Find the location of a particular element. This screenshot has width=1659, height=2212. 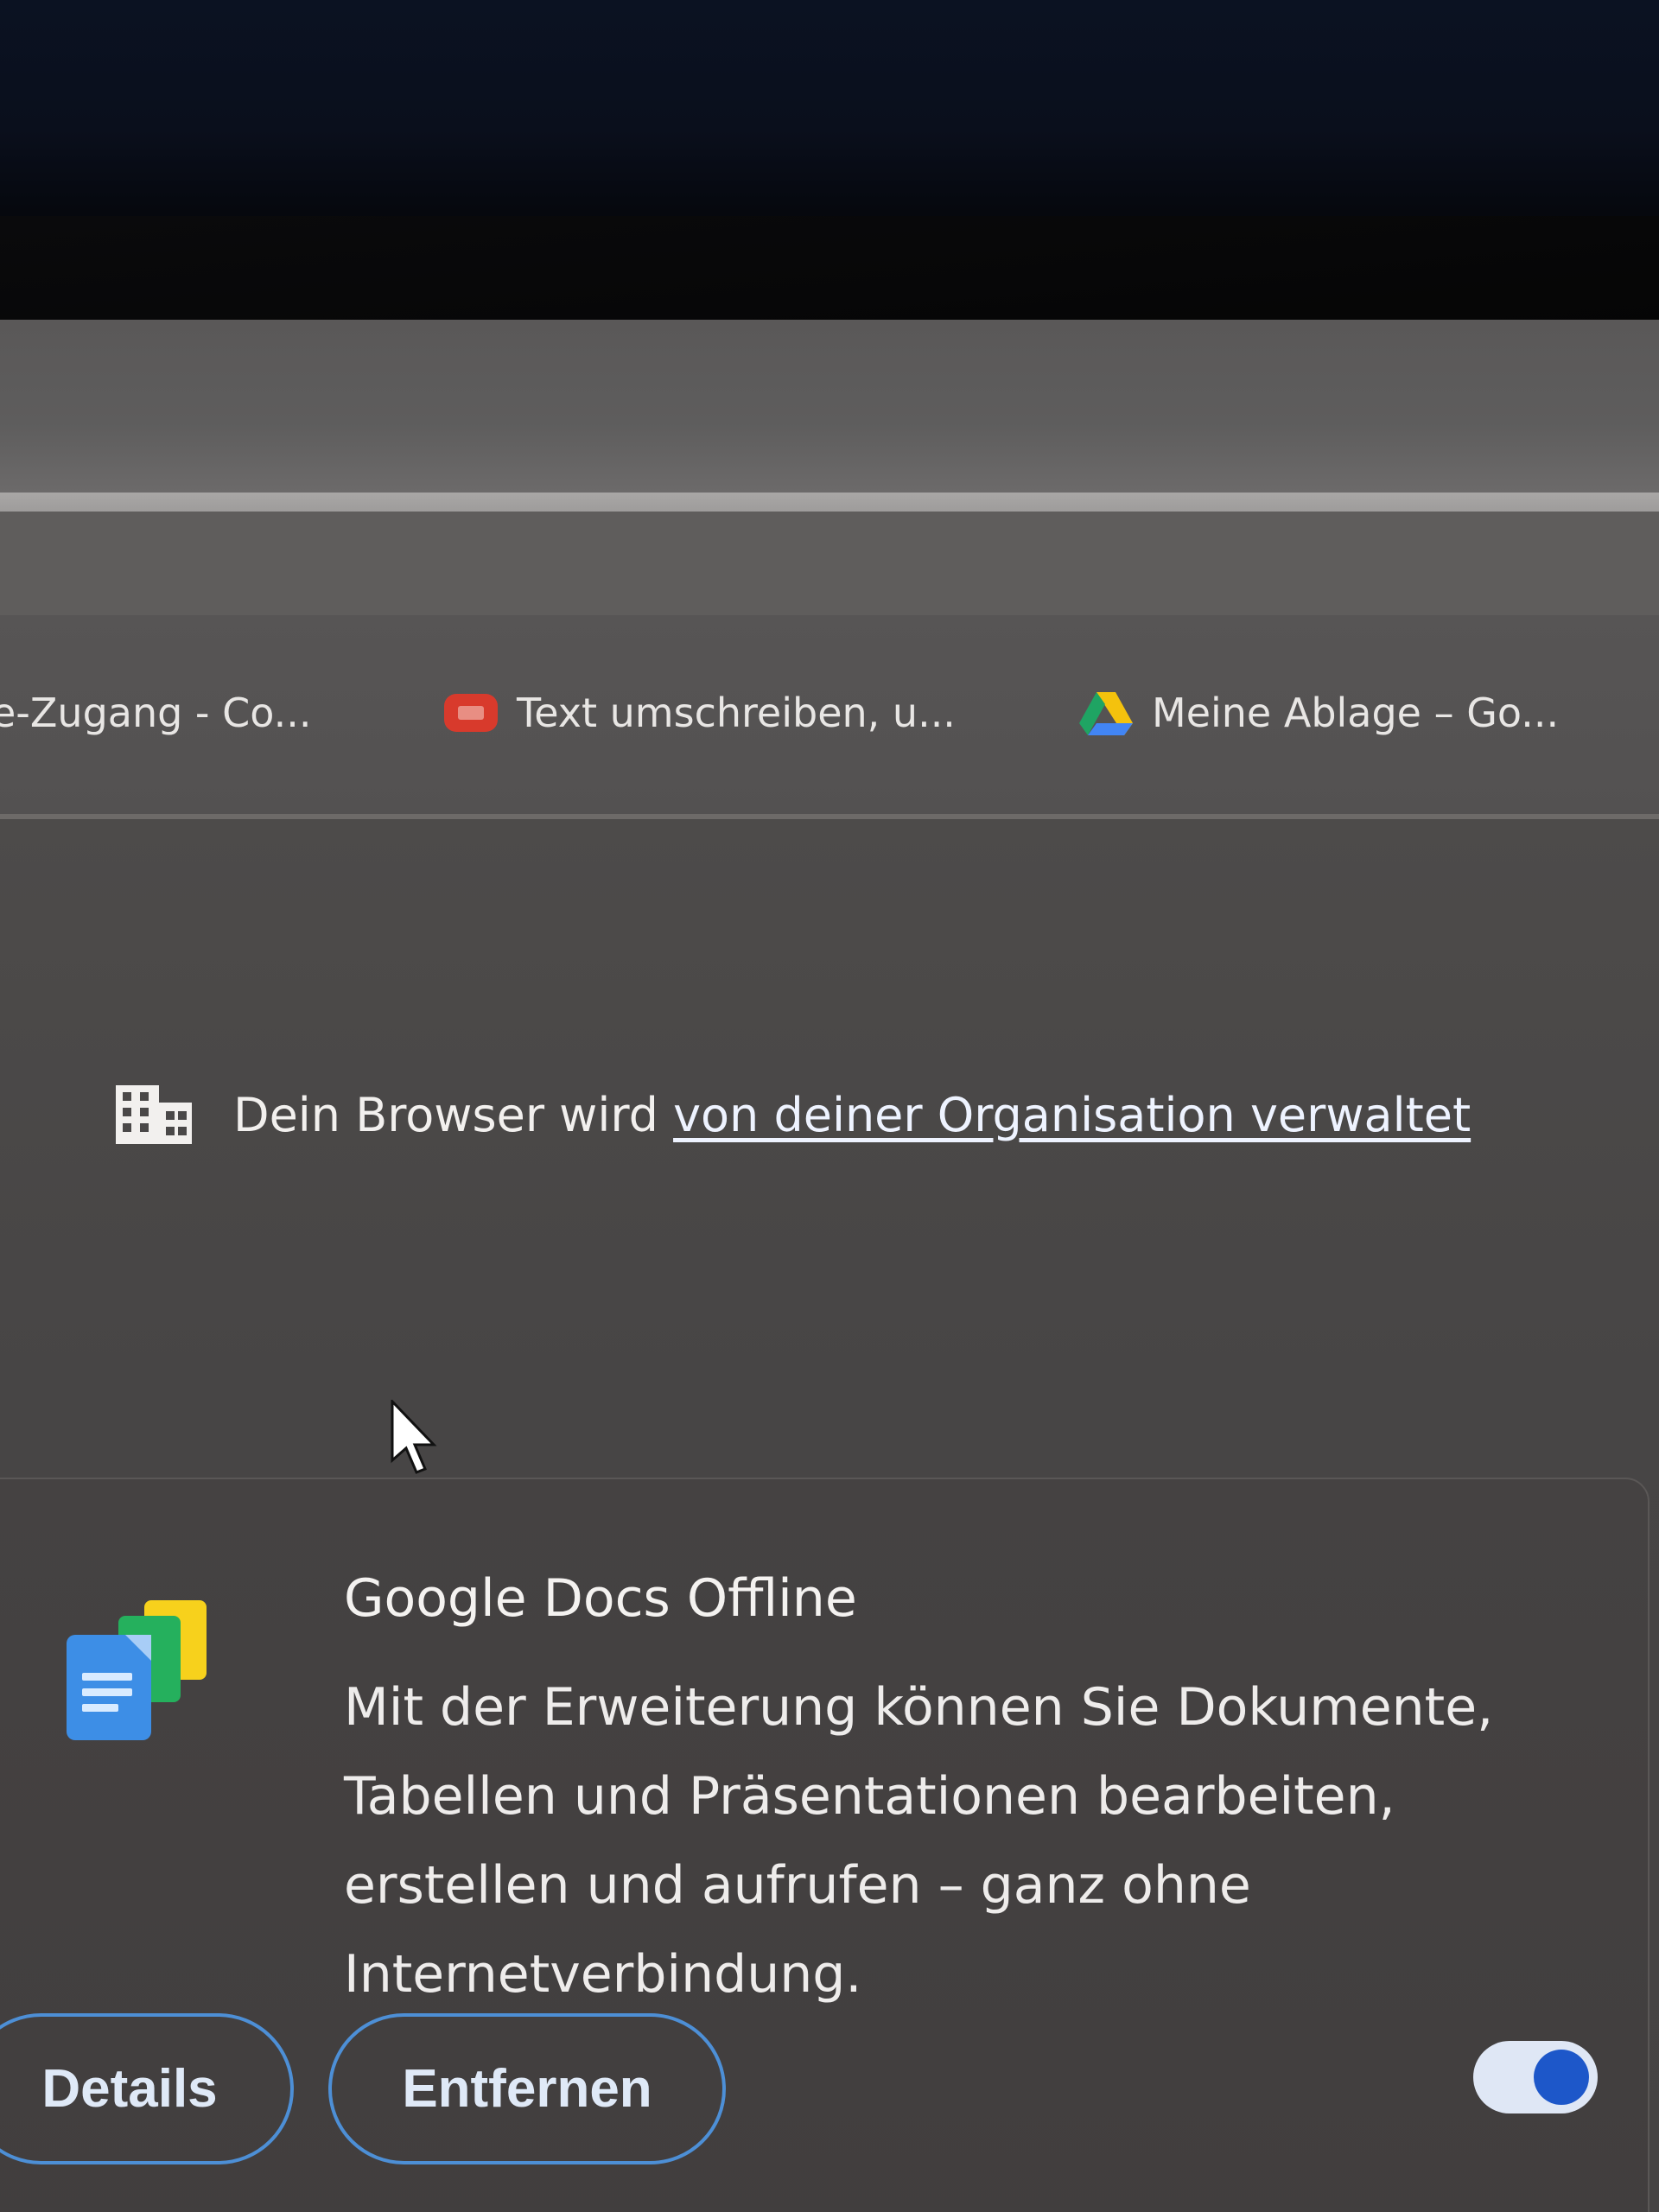

titlebar-divider is located at coordinates (829, 502).